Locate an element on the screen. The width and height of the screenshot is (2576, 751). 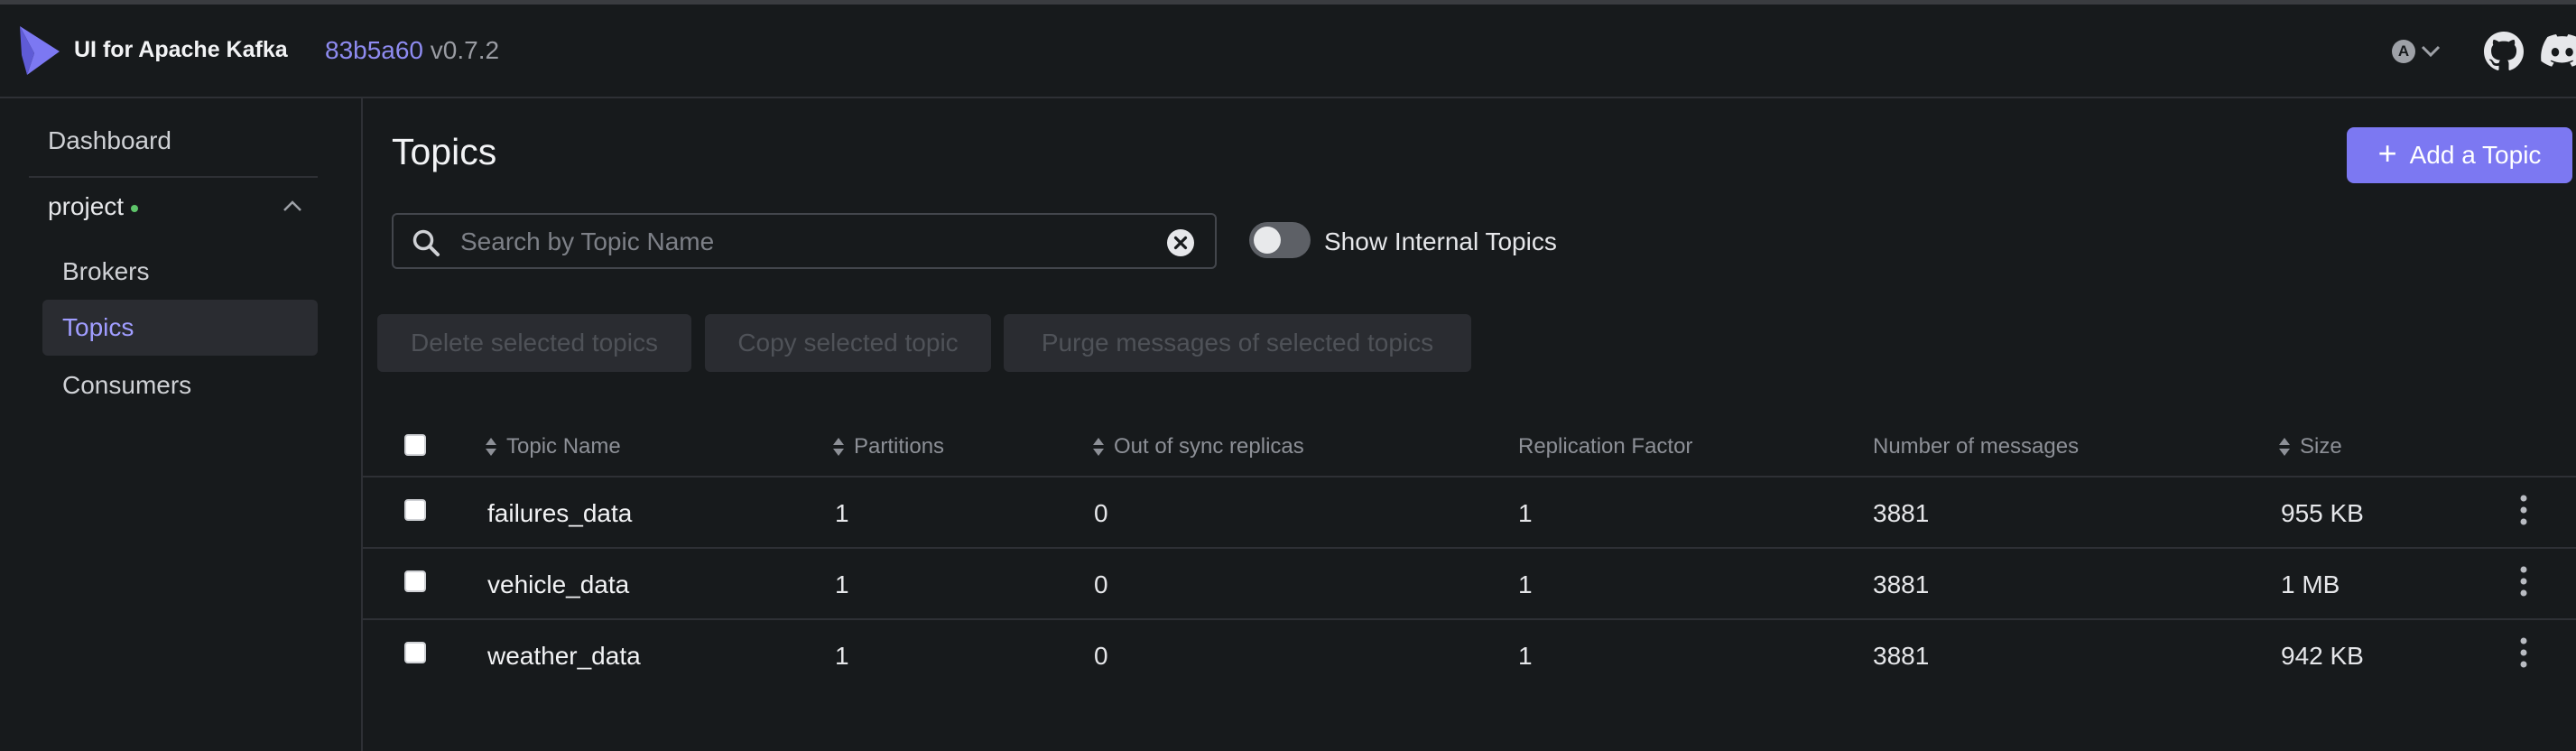
column-label: Topic Name is located at coordinates (563, 446).